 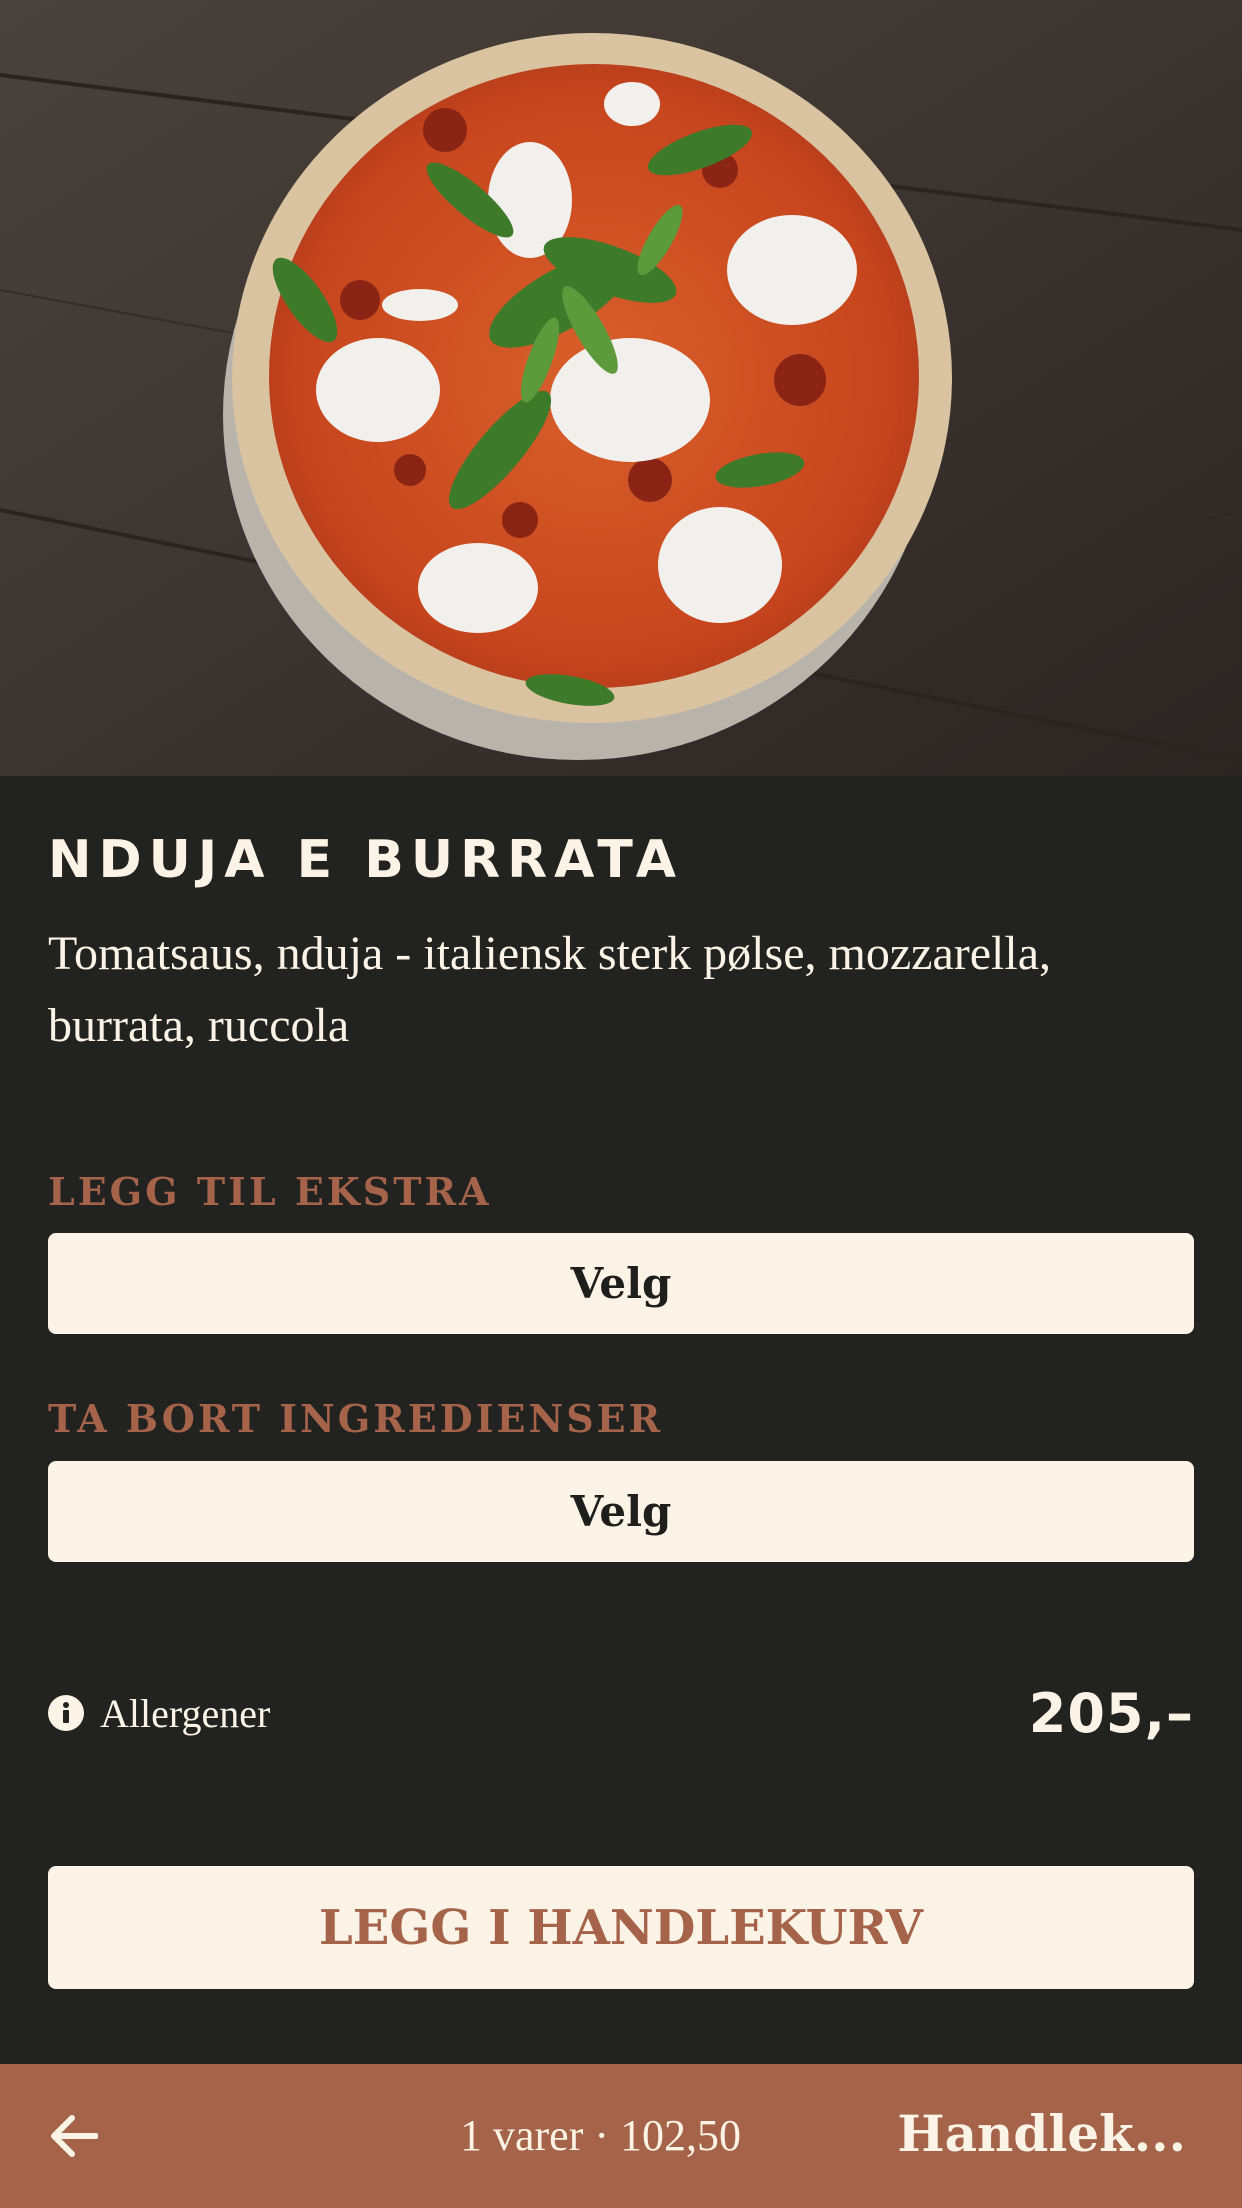 I want to click on extras-label: LEGG TIL EKSTRA, so click(x=270, y=1191).